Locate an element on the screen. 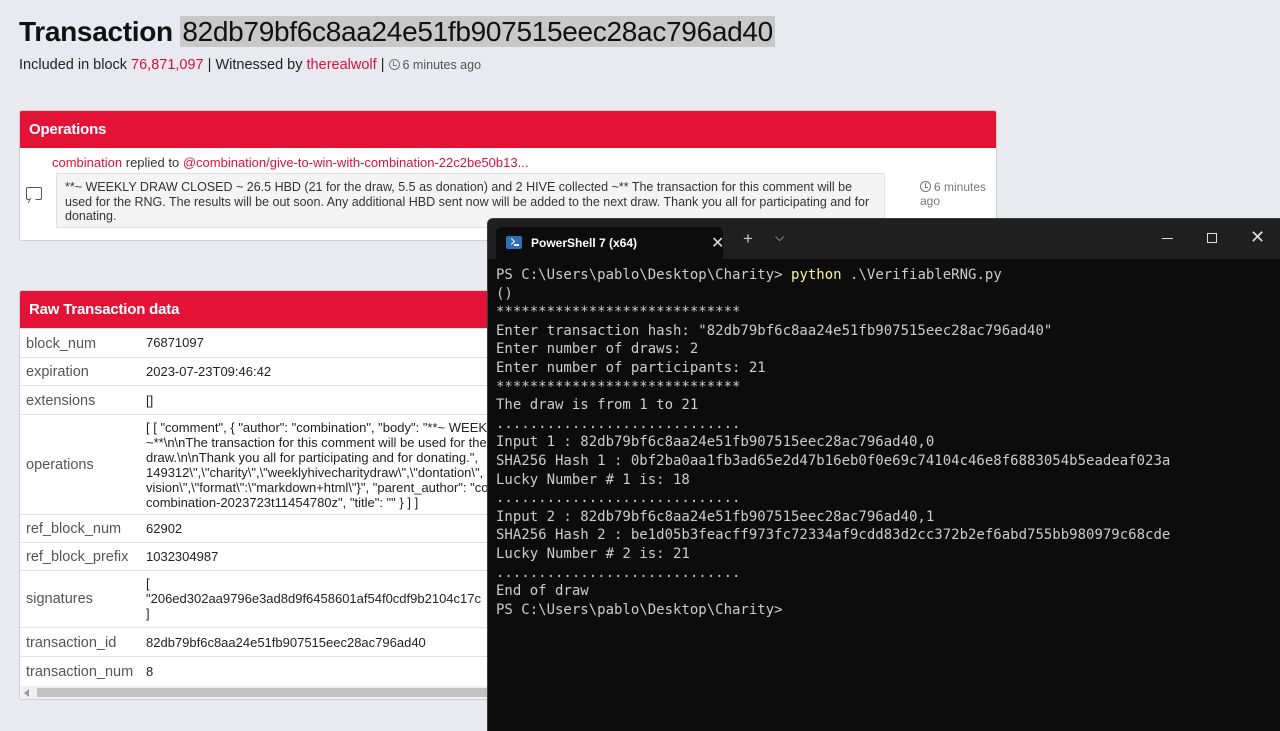 The image size is (1280, 731). tab-title: PowerShell 7 (x64) is located at coordinates (584, 243).